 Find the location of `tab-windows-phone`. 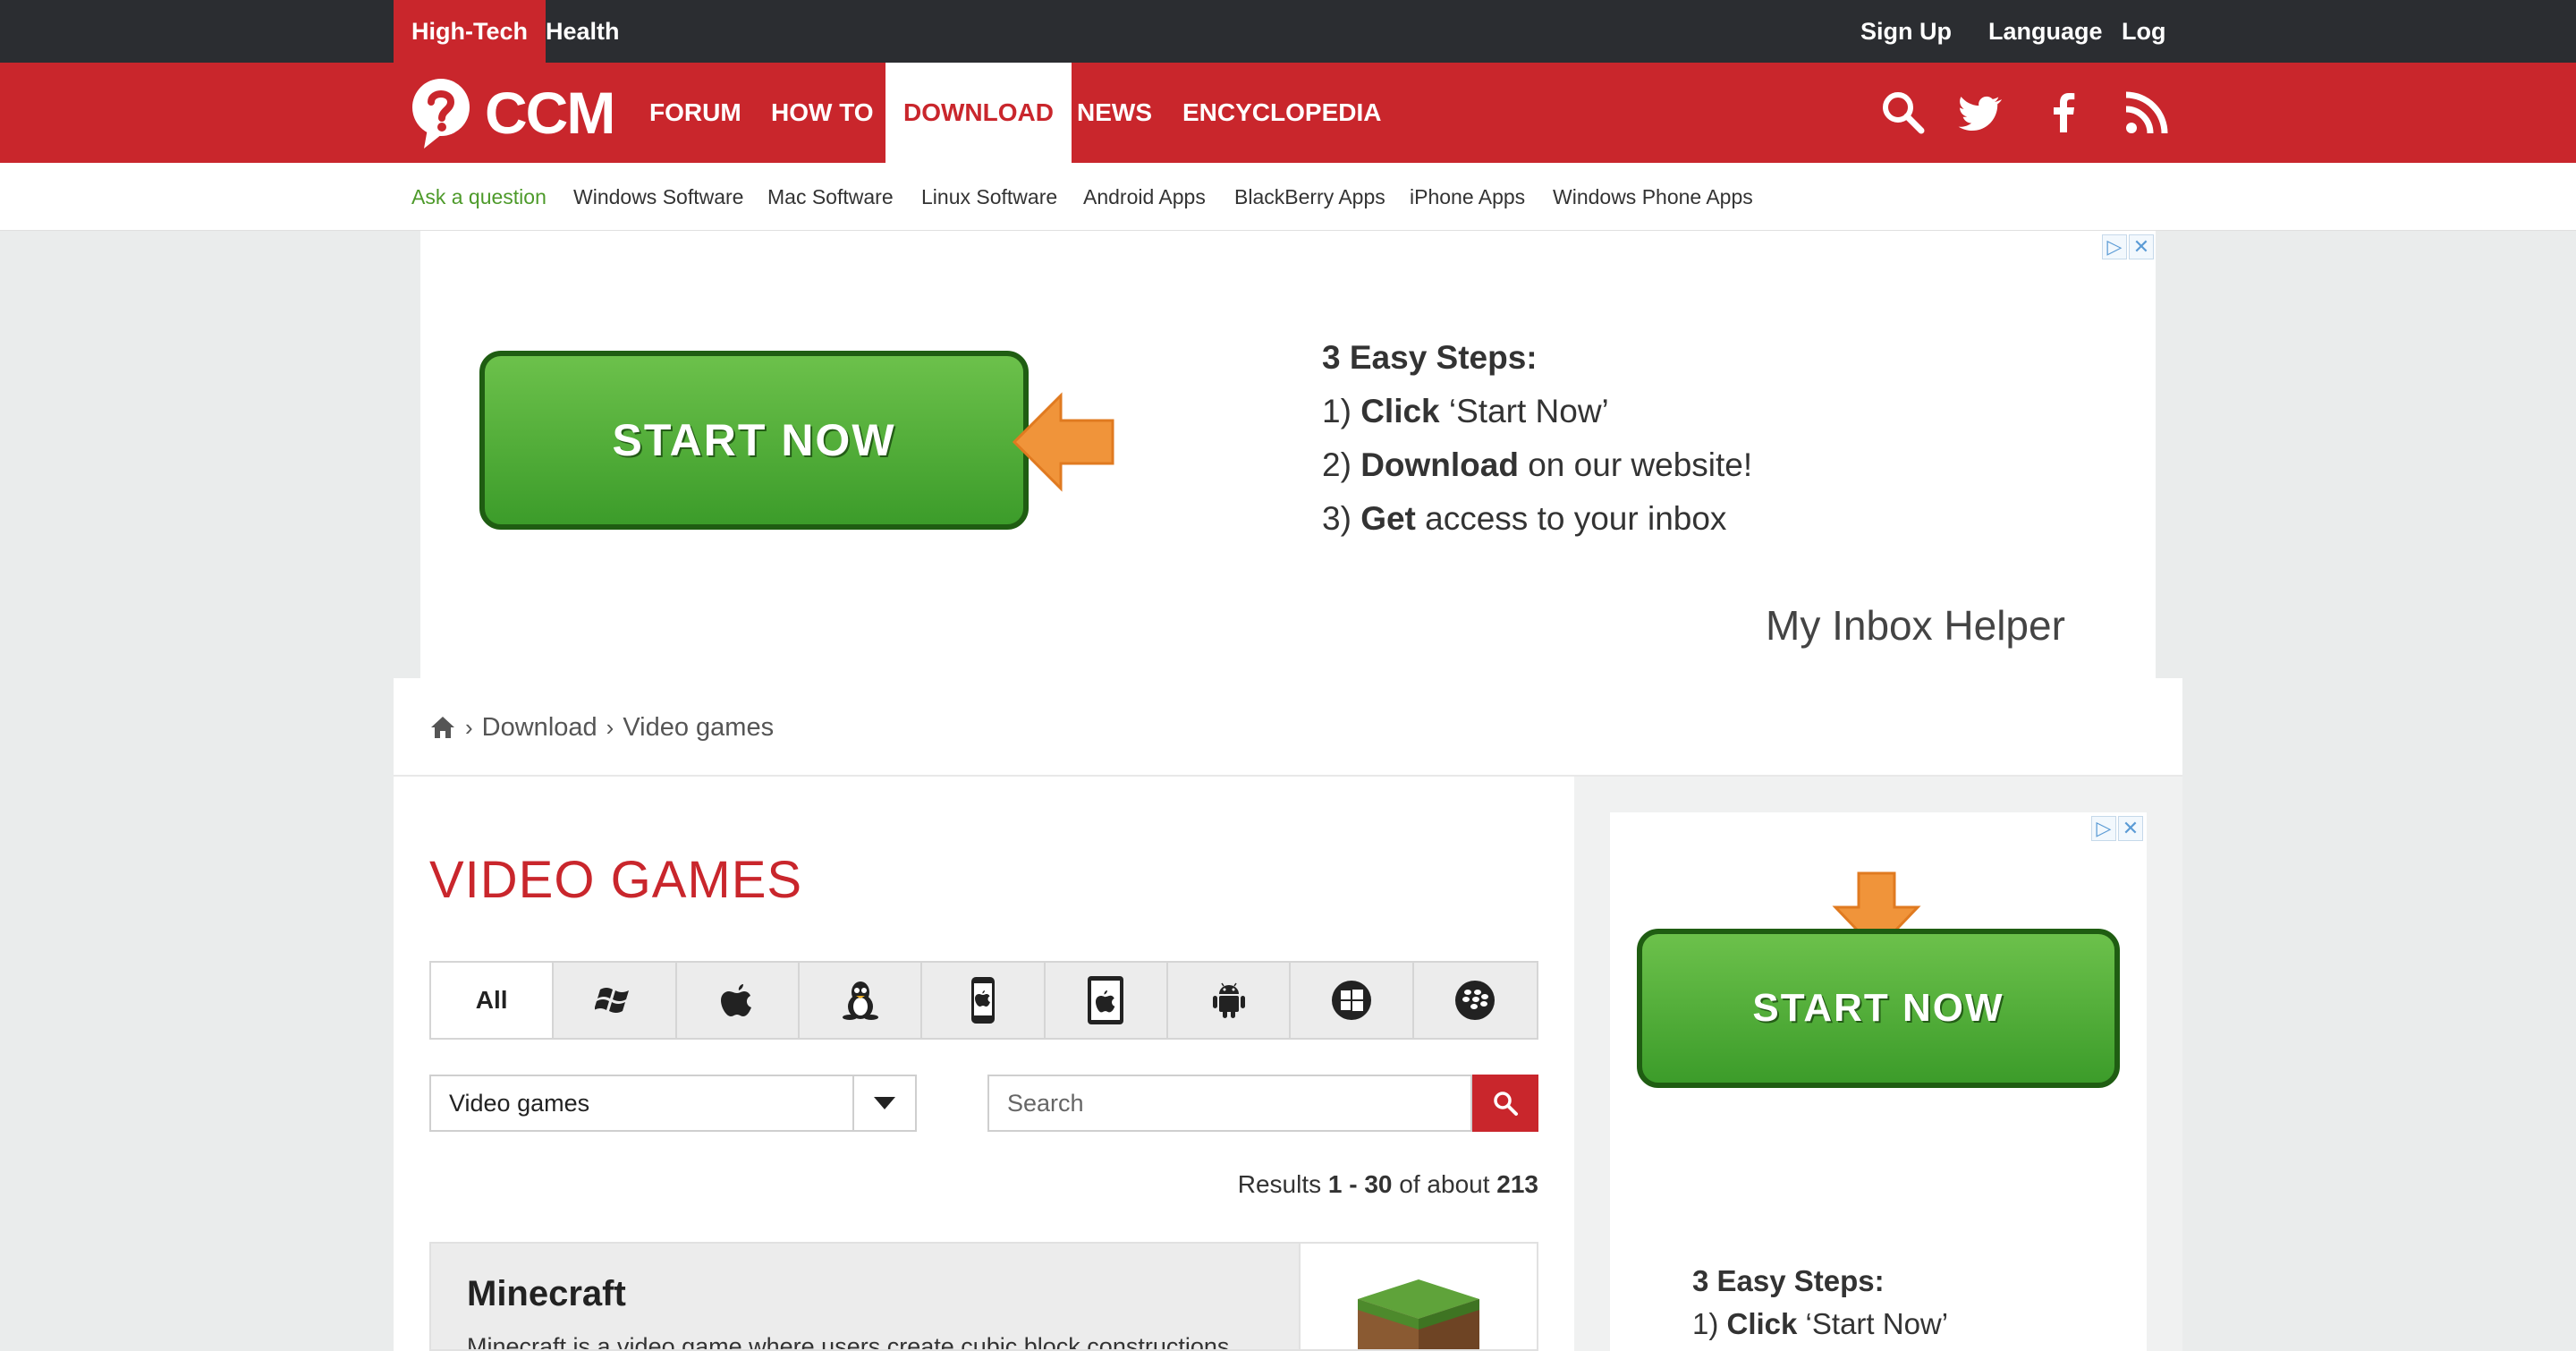

tab-windows-phone is located at coordinates (1352, 1000).